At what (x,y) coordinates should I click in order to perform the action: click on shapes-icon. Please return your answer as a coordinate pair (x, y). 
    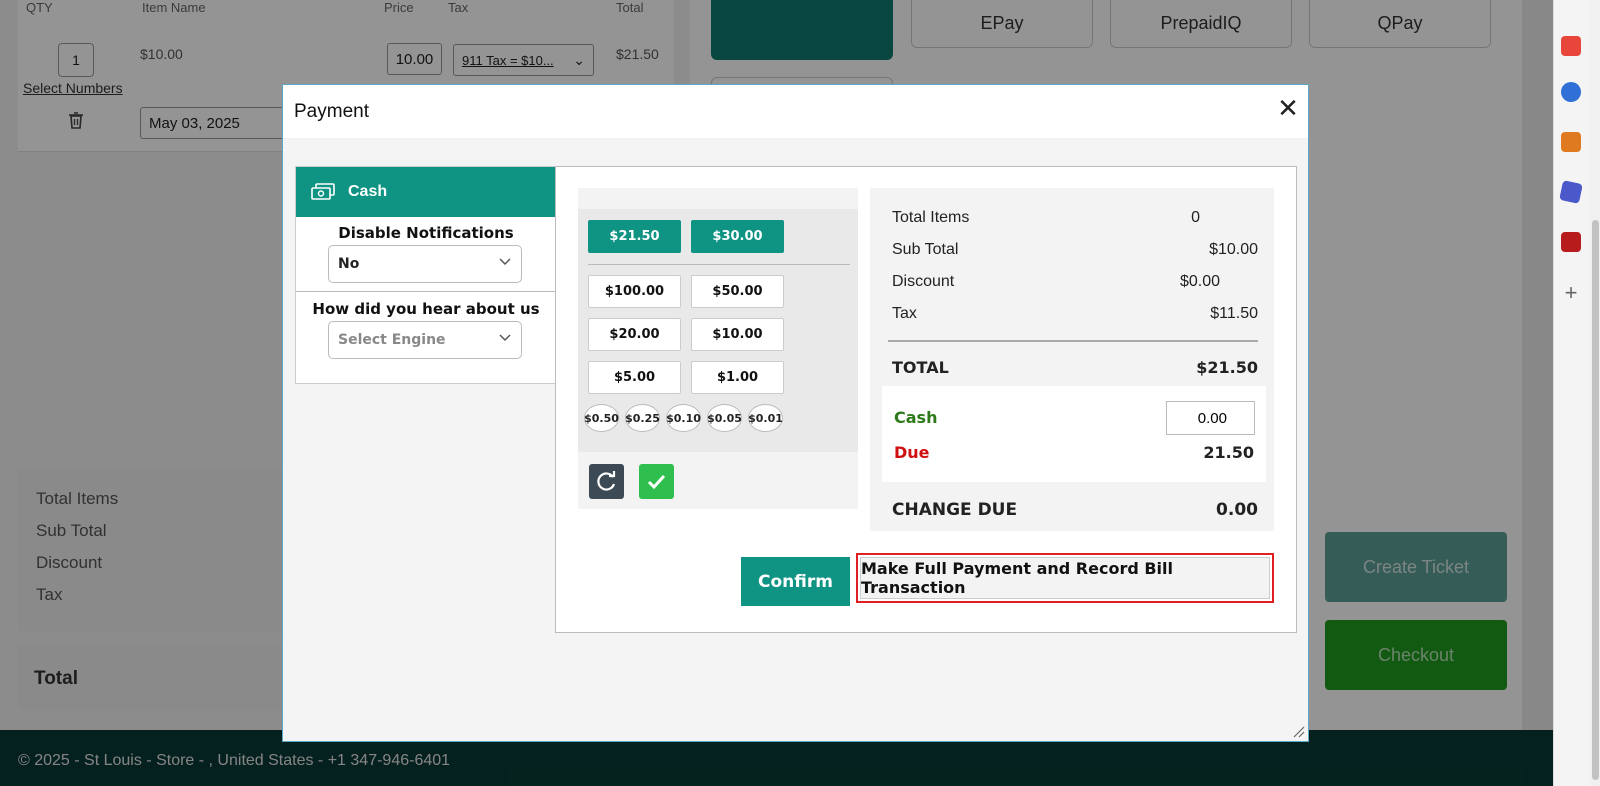
    Looking at the image, I should click on (1571, 142).